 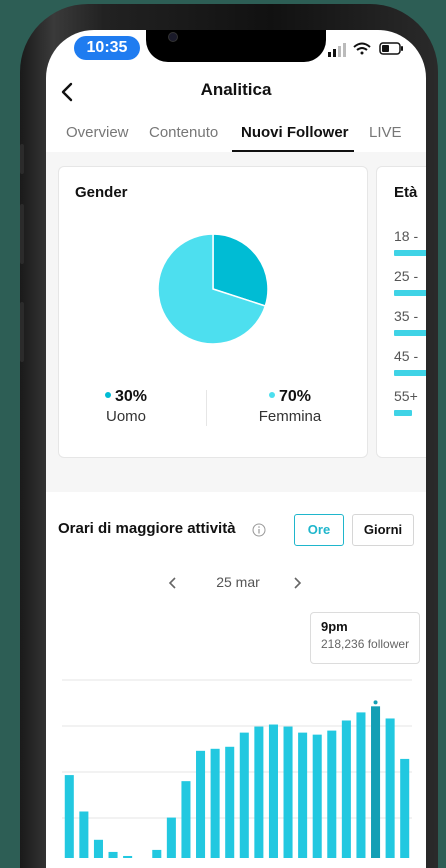 What do you see at coordinates (375, 702) in the screenshot?
I see `chart-highlight-marker` at bounding box center [375, 702].